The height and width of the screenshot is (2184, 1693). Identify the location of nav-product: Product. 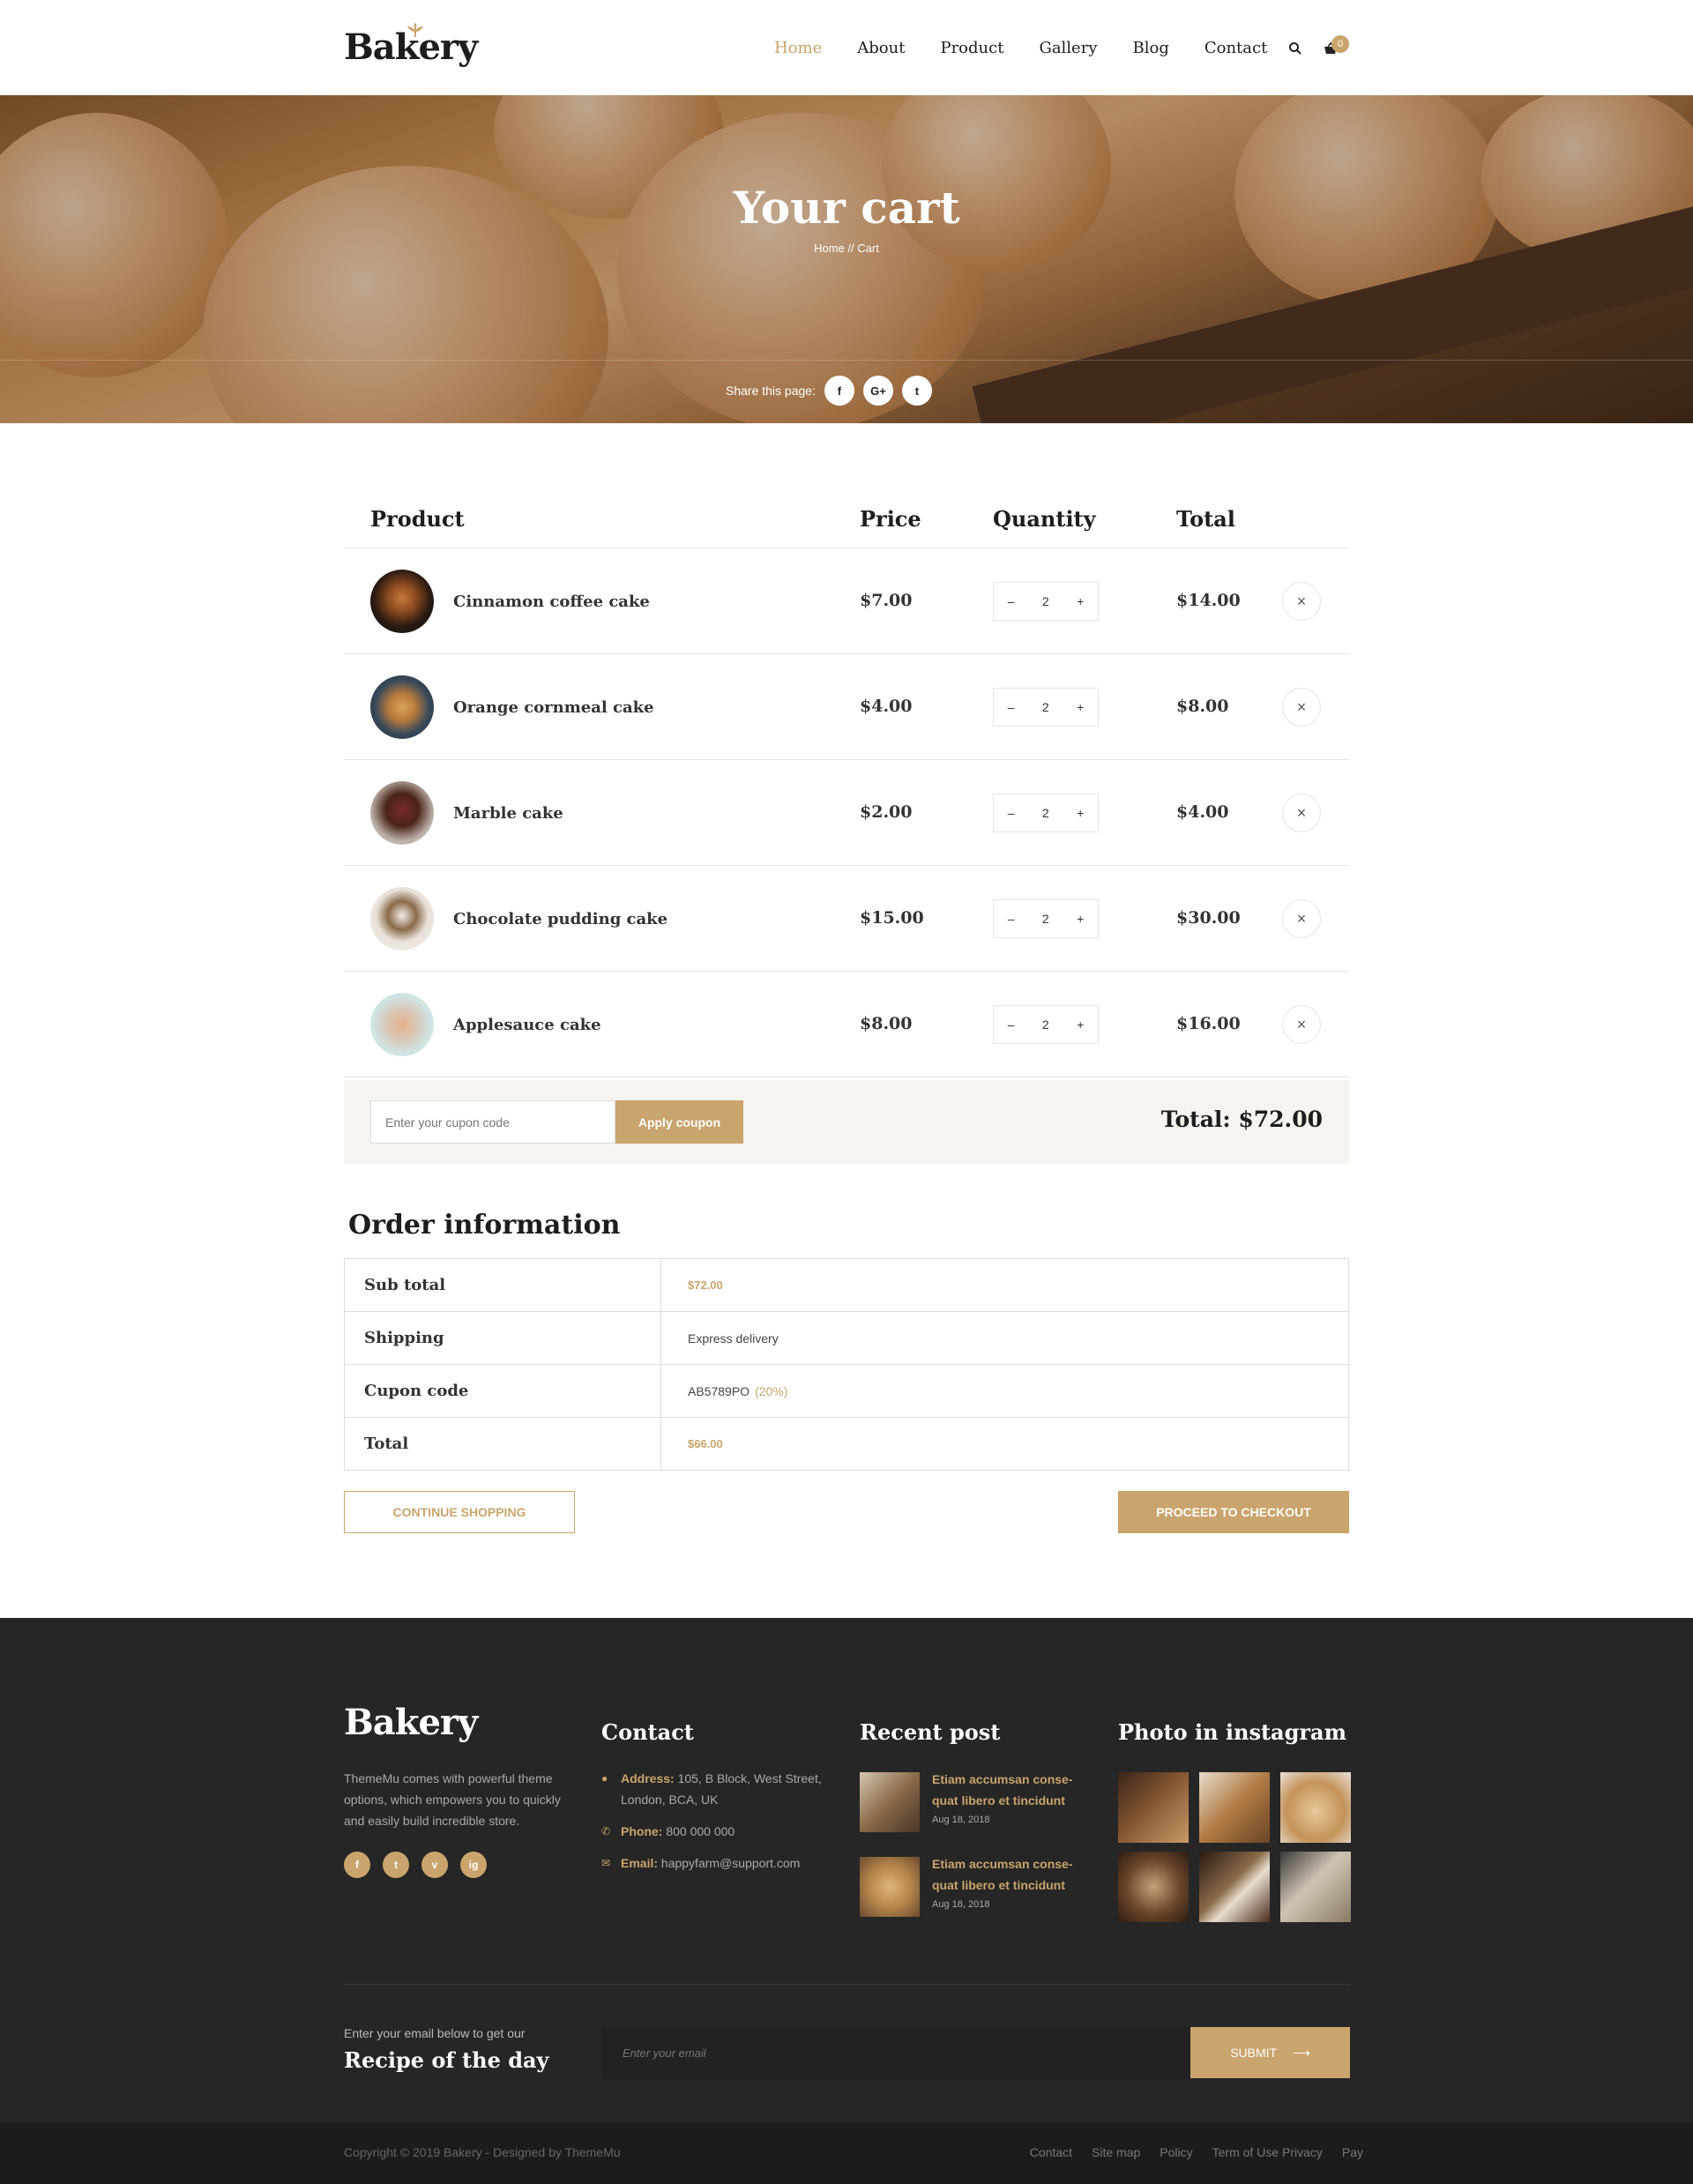
(971, 48).